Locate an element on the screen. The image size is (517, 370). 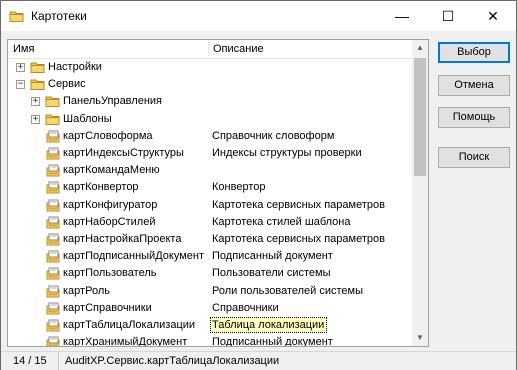
tree-header: Имя Описание is located at coordinates (210, 49).